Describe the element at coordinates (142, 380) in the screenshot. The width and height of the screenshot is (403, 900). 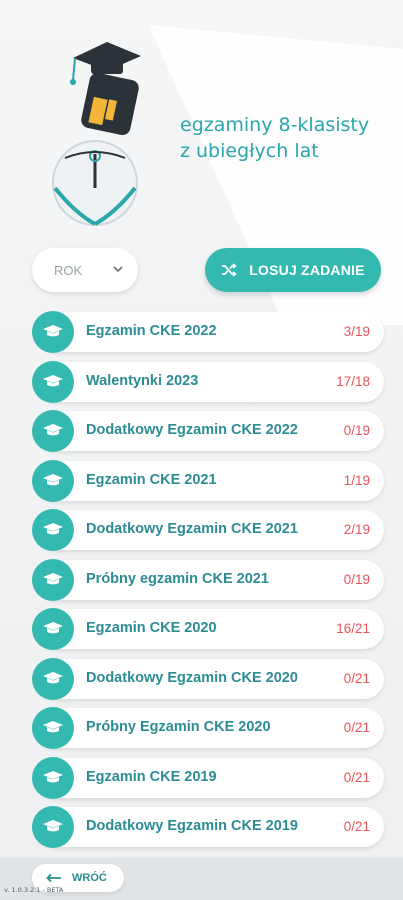
I see `exam-name: Walentynki 2023` at that location.